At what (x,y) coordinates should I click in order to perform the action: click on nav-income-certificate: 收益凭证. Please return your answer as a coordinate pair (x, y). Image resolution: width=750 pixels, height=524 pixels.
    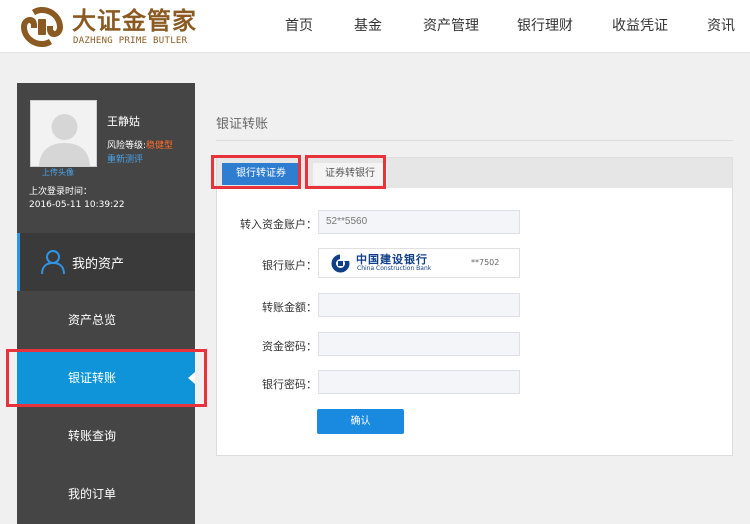
    Looking at the image, I should click on (640, 26).